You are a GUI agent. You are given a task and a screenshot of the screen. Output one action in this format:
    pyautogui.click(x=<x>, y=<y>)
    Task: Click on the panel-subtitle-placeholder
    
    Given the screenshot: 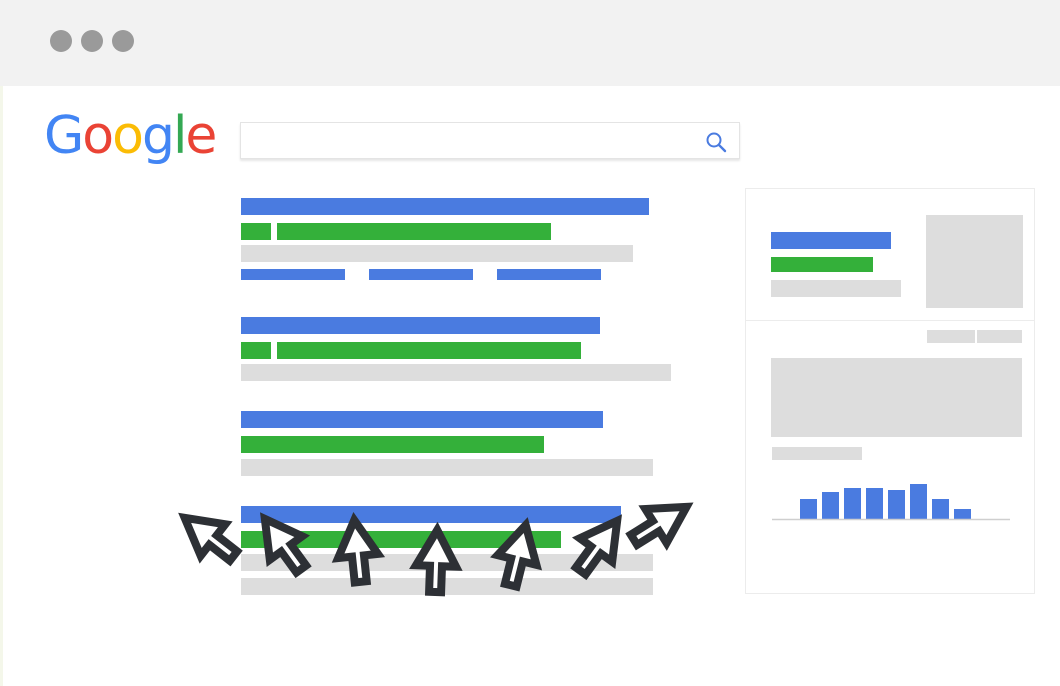 What is the action you would take?
    pyautogui.click(x=822, y=264)
    